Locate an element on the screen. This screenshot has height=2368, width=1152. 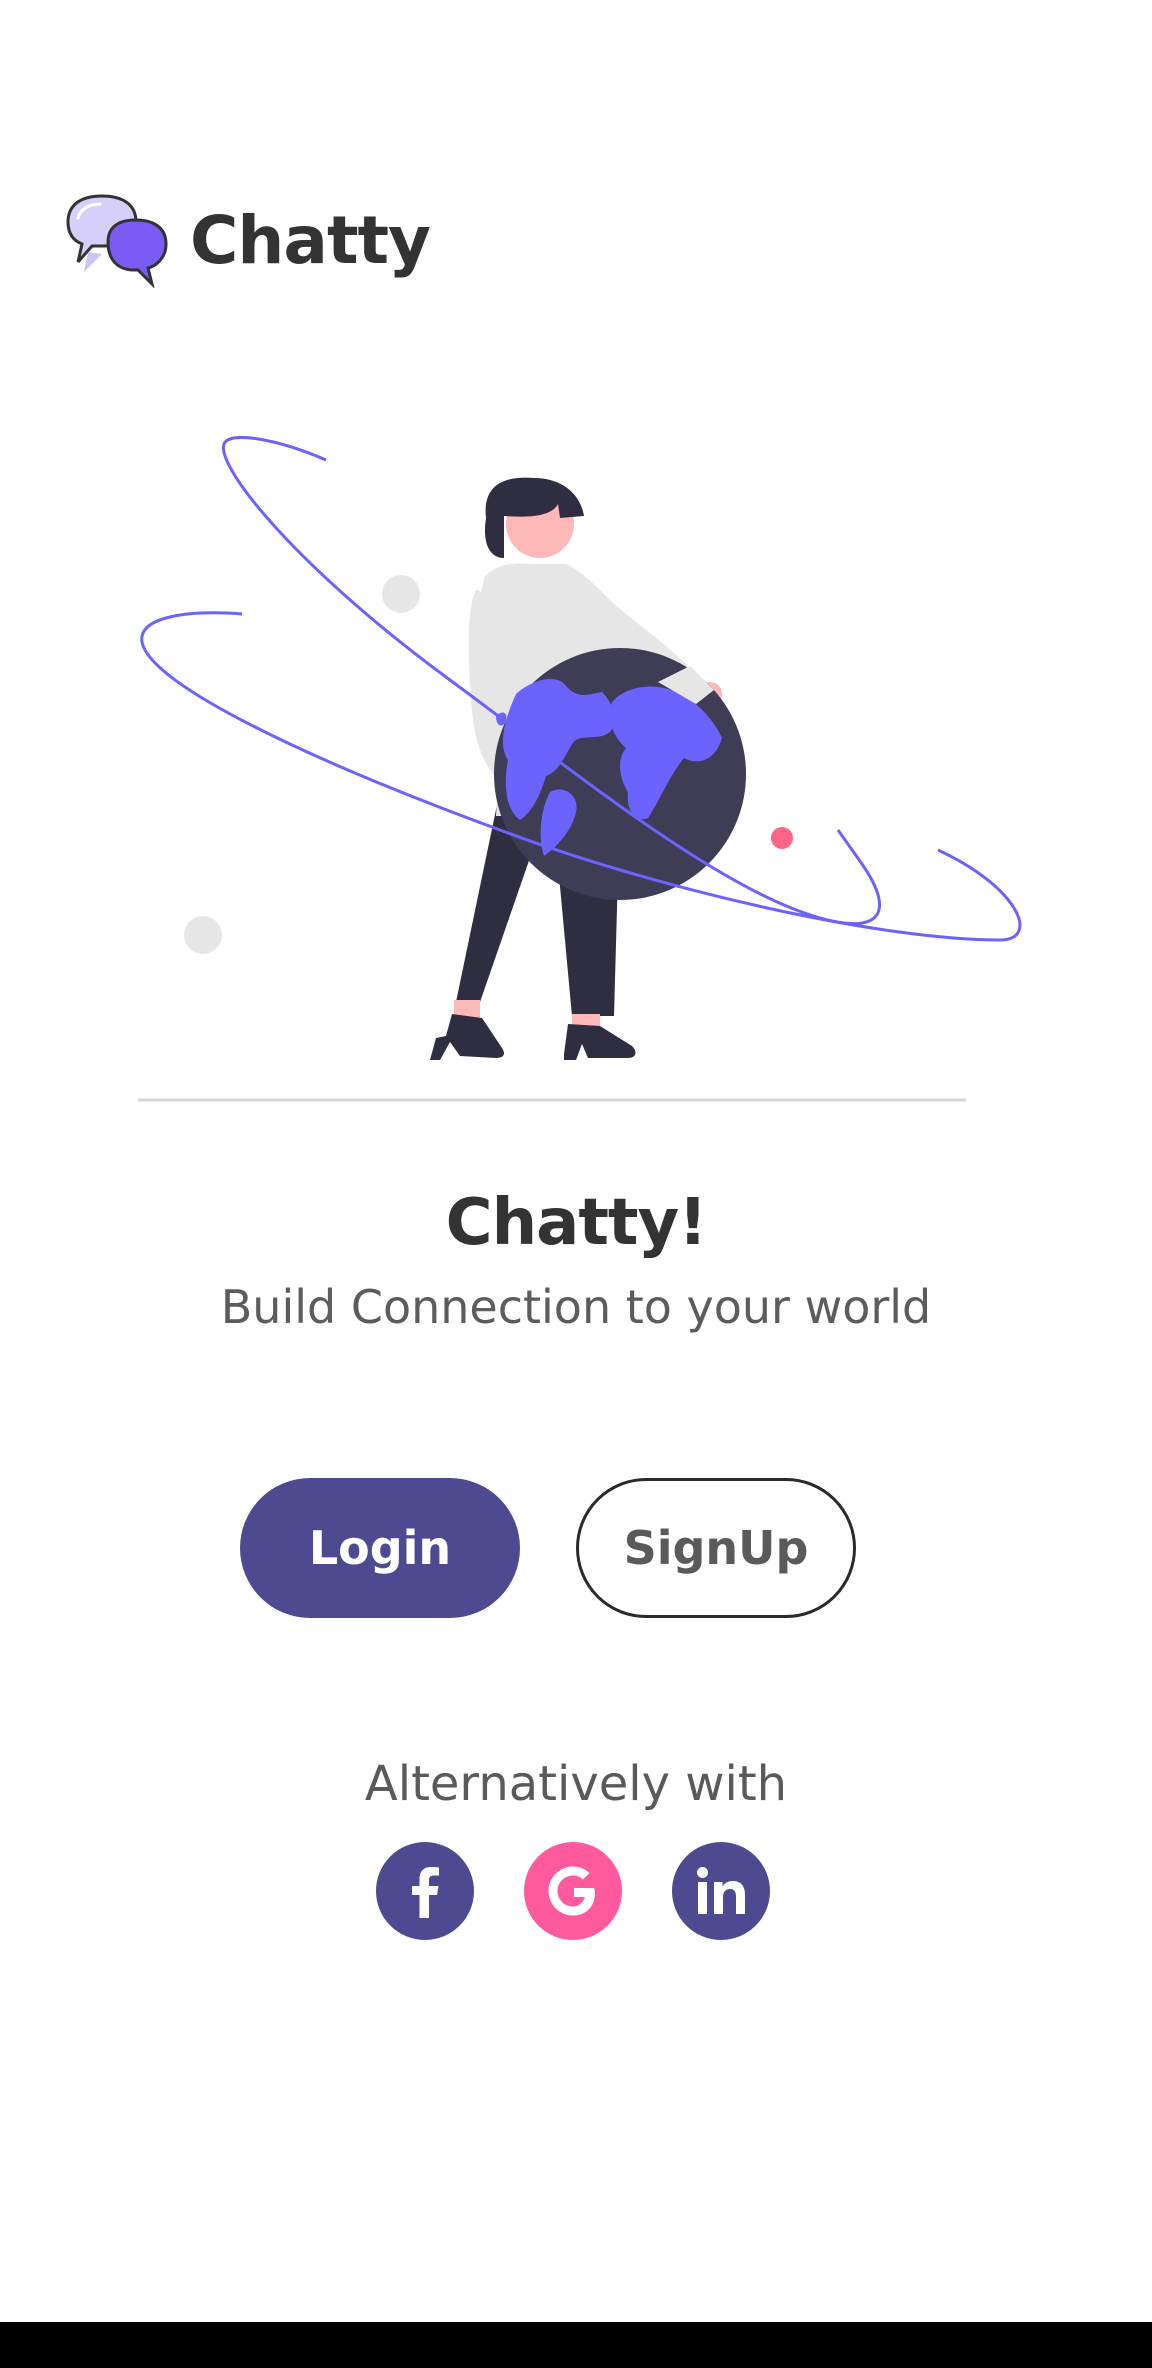
alternative-login-label: Alternatively with is located at coordinates (576, 1784).